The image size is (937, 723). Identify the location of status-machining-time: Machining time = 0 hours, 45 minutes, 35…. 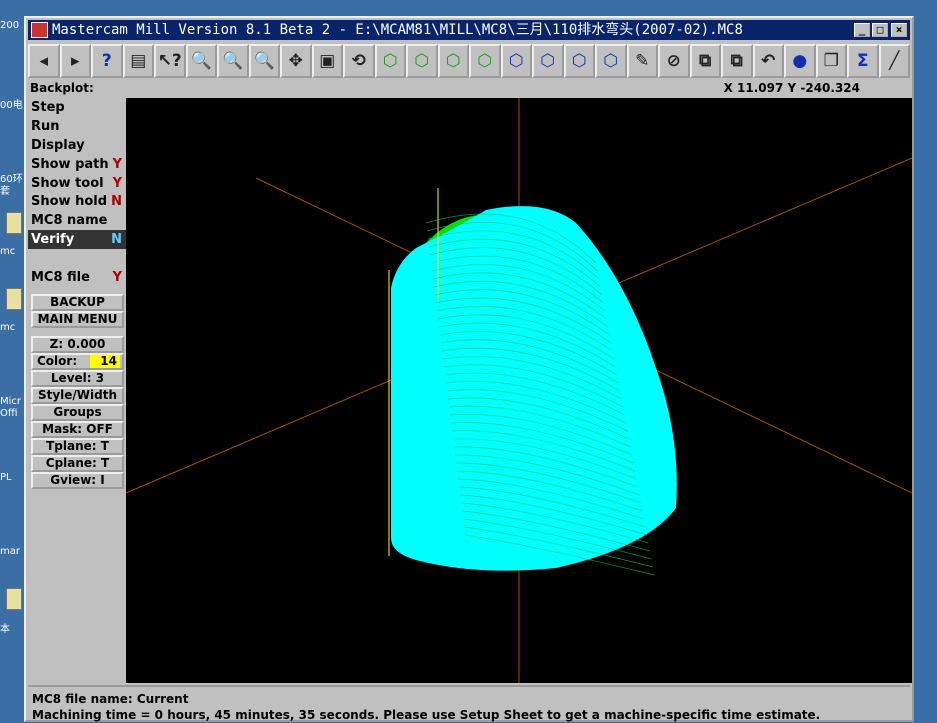
(426, 715).